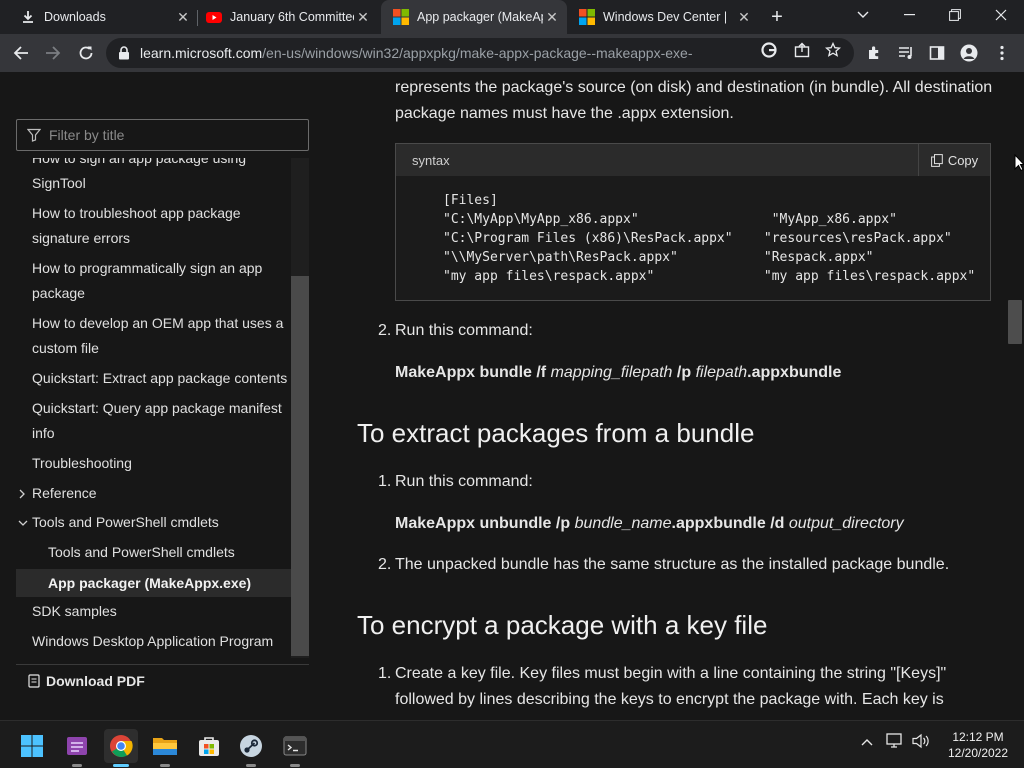 This screenshot has height=768, width=1024. What do you see at coordinates (684, 372) in the screenshot?
I see `cmd-part: /p` at bounding box center [684, 372].